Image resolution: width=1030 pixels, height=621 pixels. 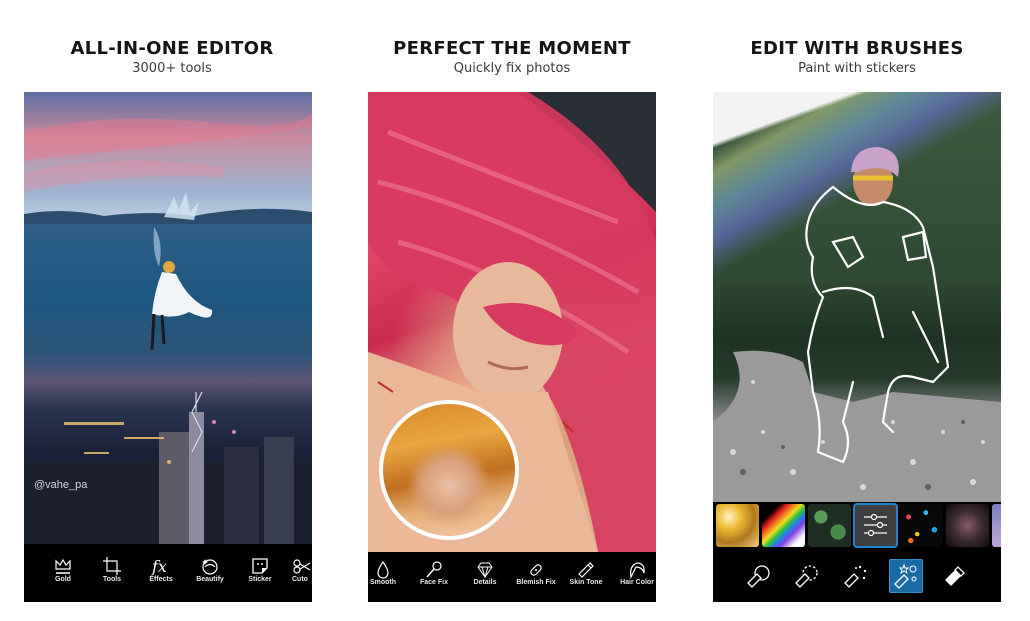 I want to click on brush-round-button, so click(x=759, y=576).